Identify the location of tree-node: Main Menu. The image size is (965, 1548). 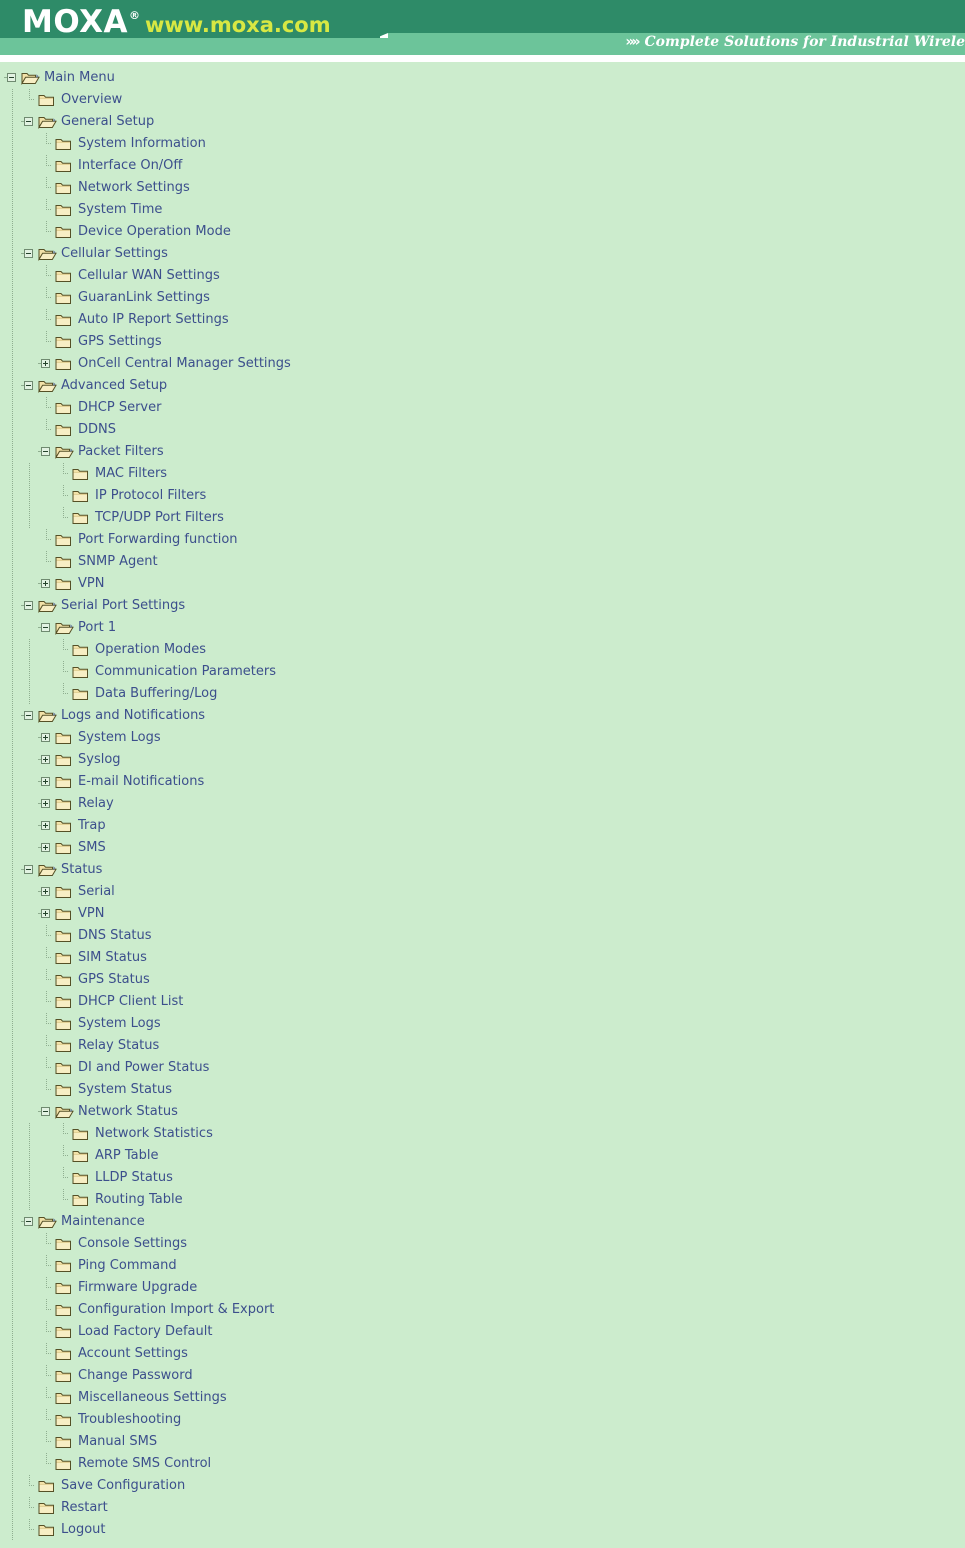
(482, 78).